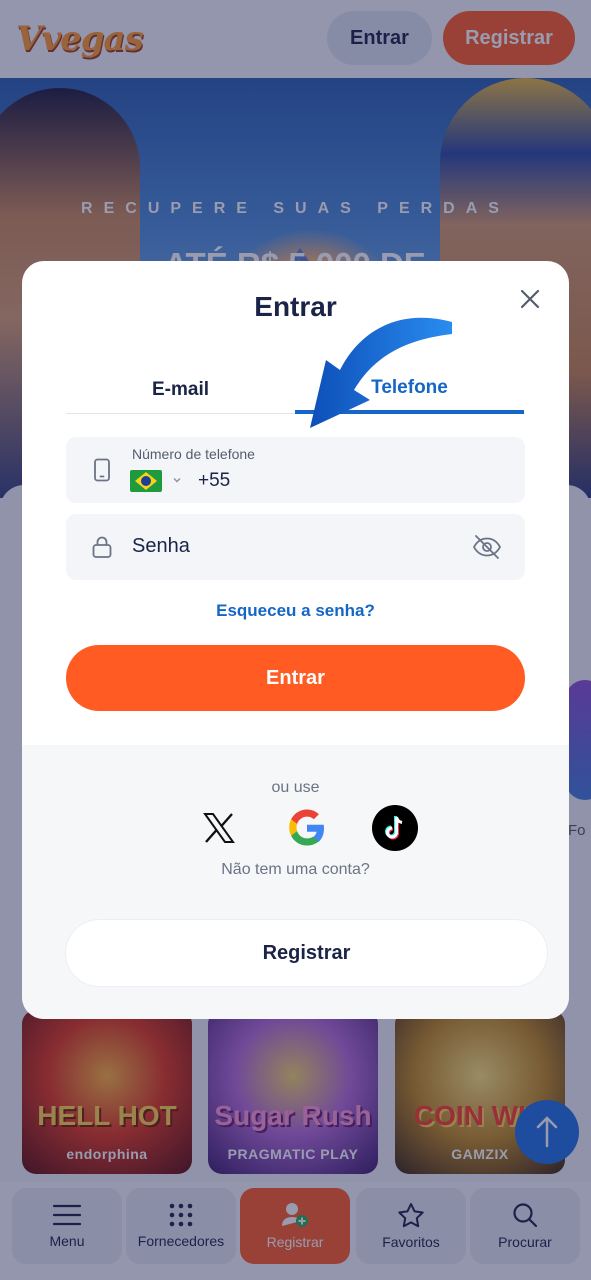 The width and height of the screenshot is (591, 1280). Describe the element at coordinates (146, 481) in the screenshot. I see `brazil-flag-icon` at that location.